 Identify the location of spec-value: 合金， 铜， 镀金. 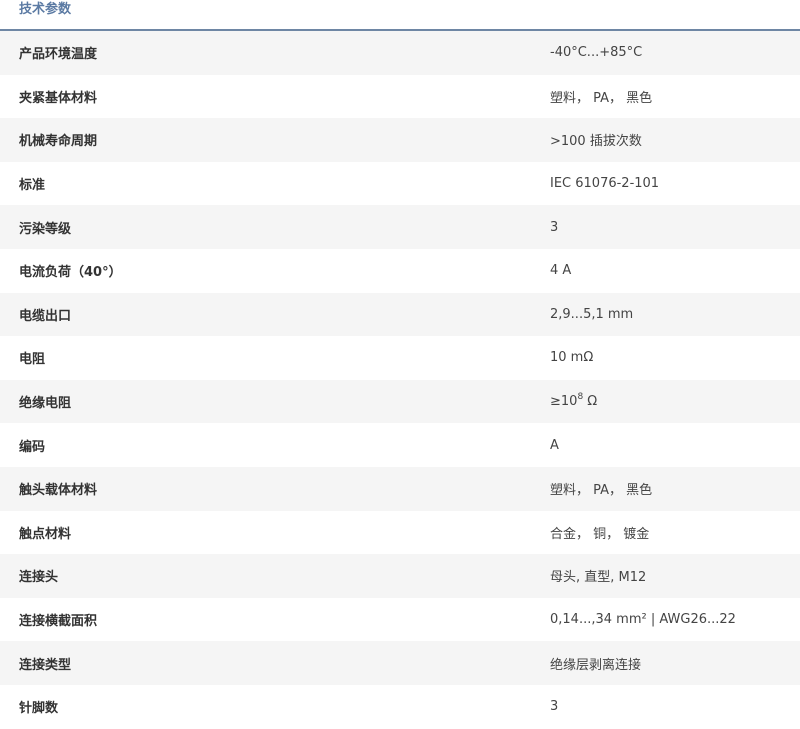
(600, 534).